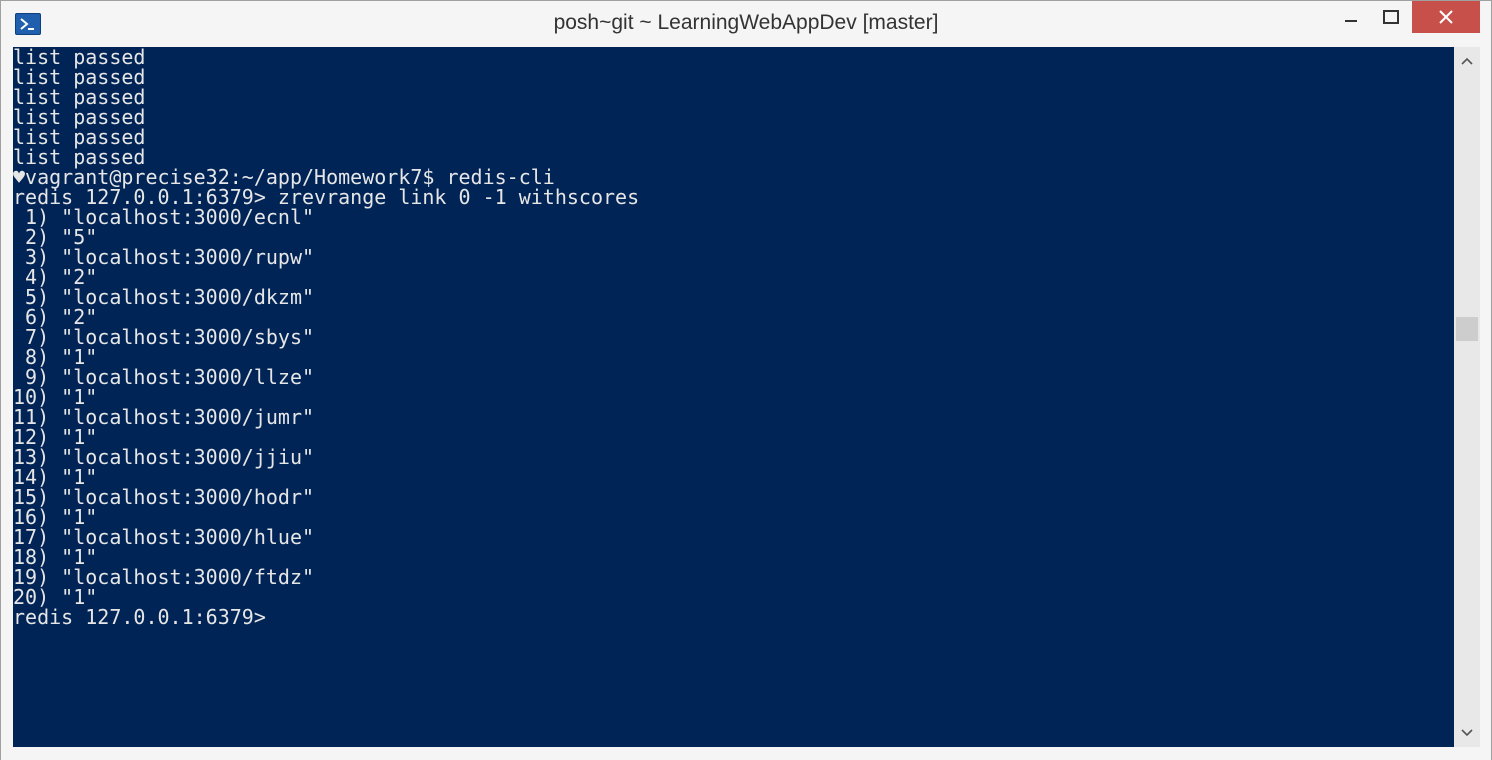 The height and width of the screenshot is (760, 1492). I want to click on console-line: 15) "localhost:3000/hodr", so click(164, 497).